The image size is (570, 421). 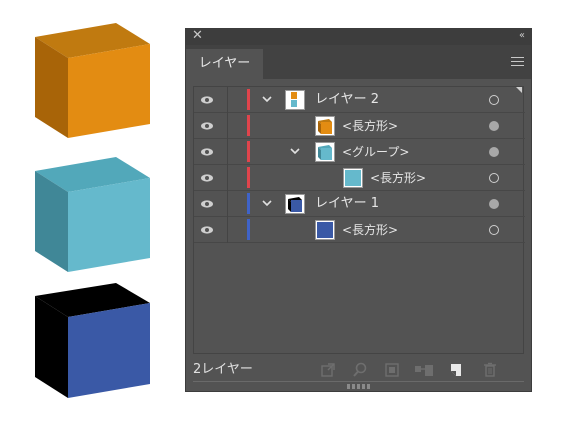 I want to click on layer-label: <グループ>, so click(x=376, y=152).